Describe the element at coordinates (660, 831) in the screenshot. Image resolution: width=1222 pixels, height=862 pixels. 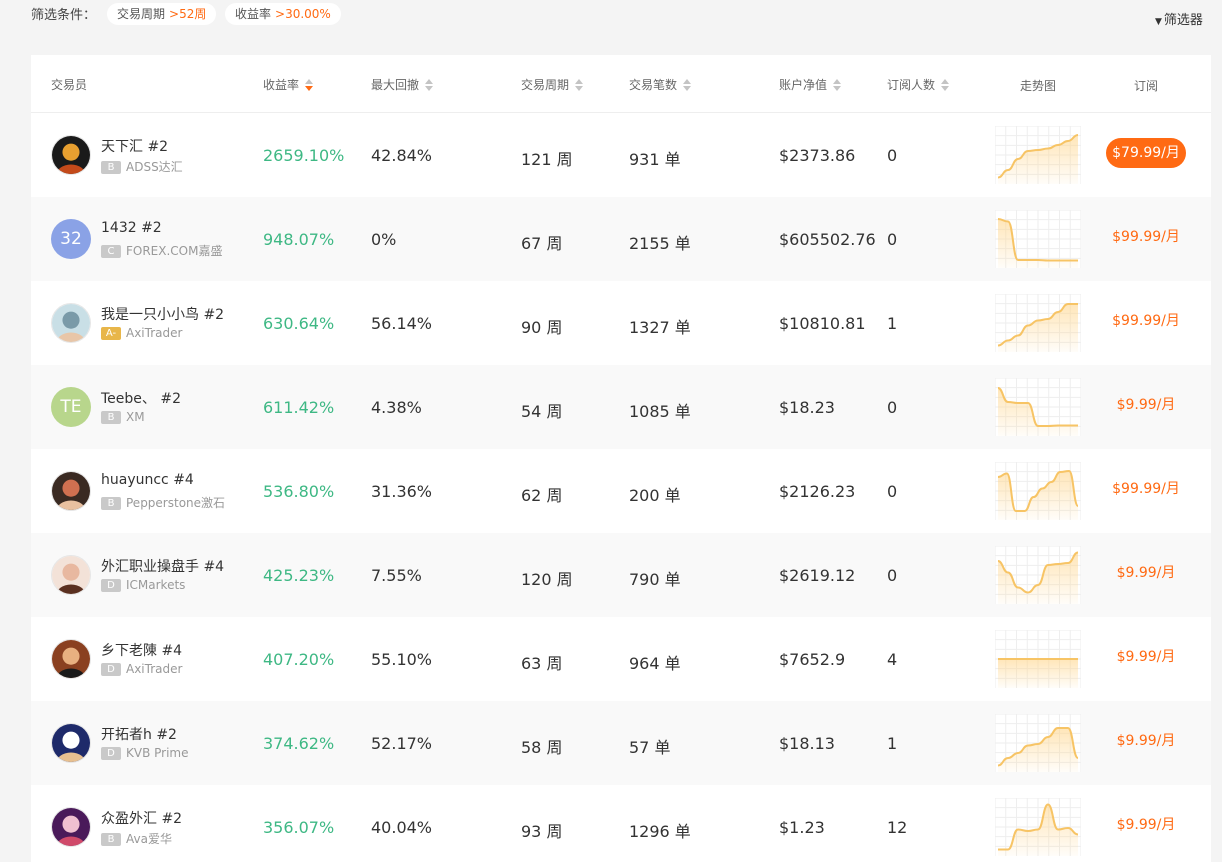
I see `trades-value: 1296 单` at that location.